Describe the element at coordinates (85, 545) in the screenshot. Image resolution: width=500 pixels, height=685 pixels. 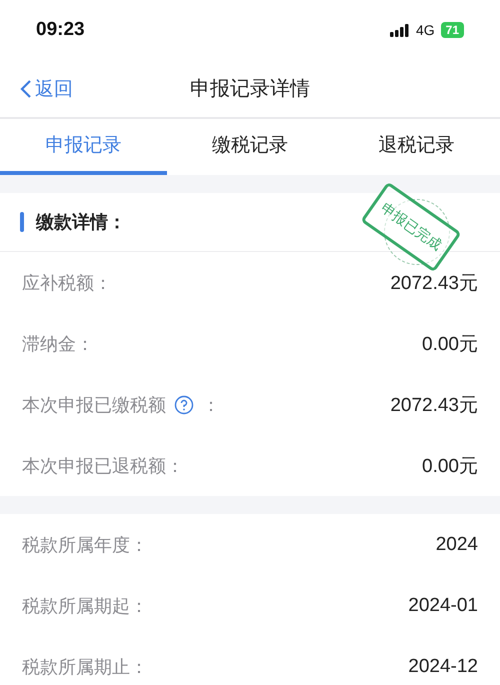
I see `field-label: 税款所属年度：` at that location.